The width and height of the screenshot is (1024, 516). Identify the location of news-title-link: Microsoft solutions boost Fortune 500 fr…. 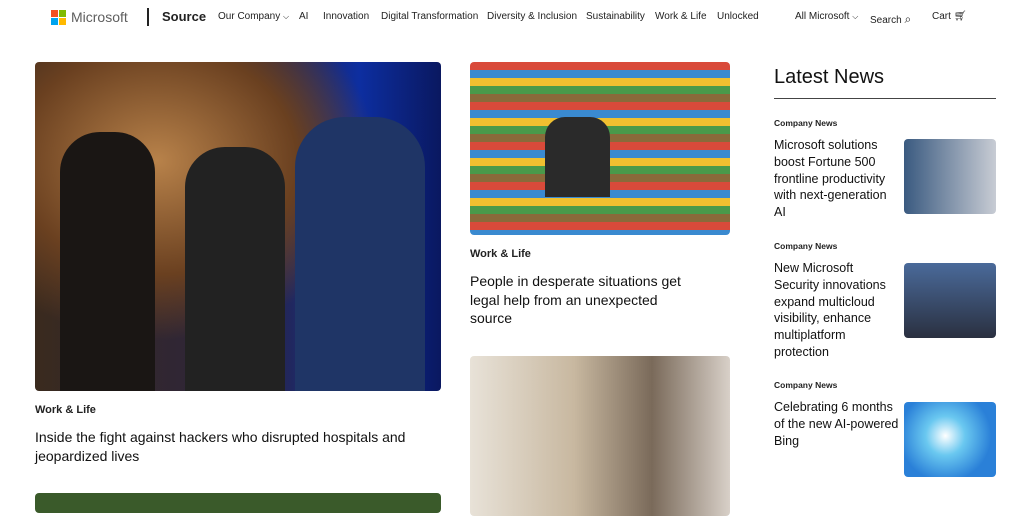
(836, 179).